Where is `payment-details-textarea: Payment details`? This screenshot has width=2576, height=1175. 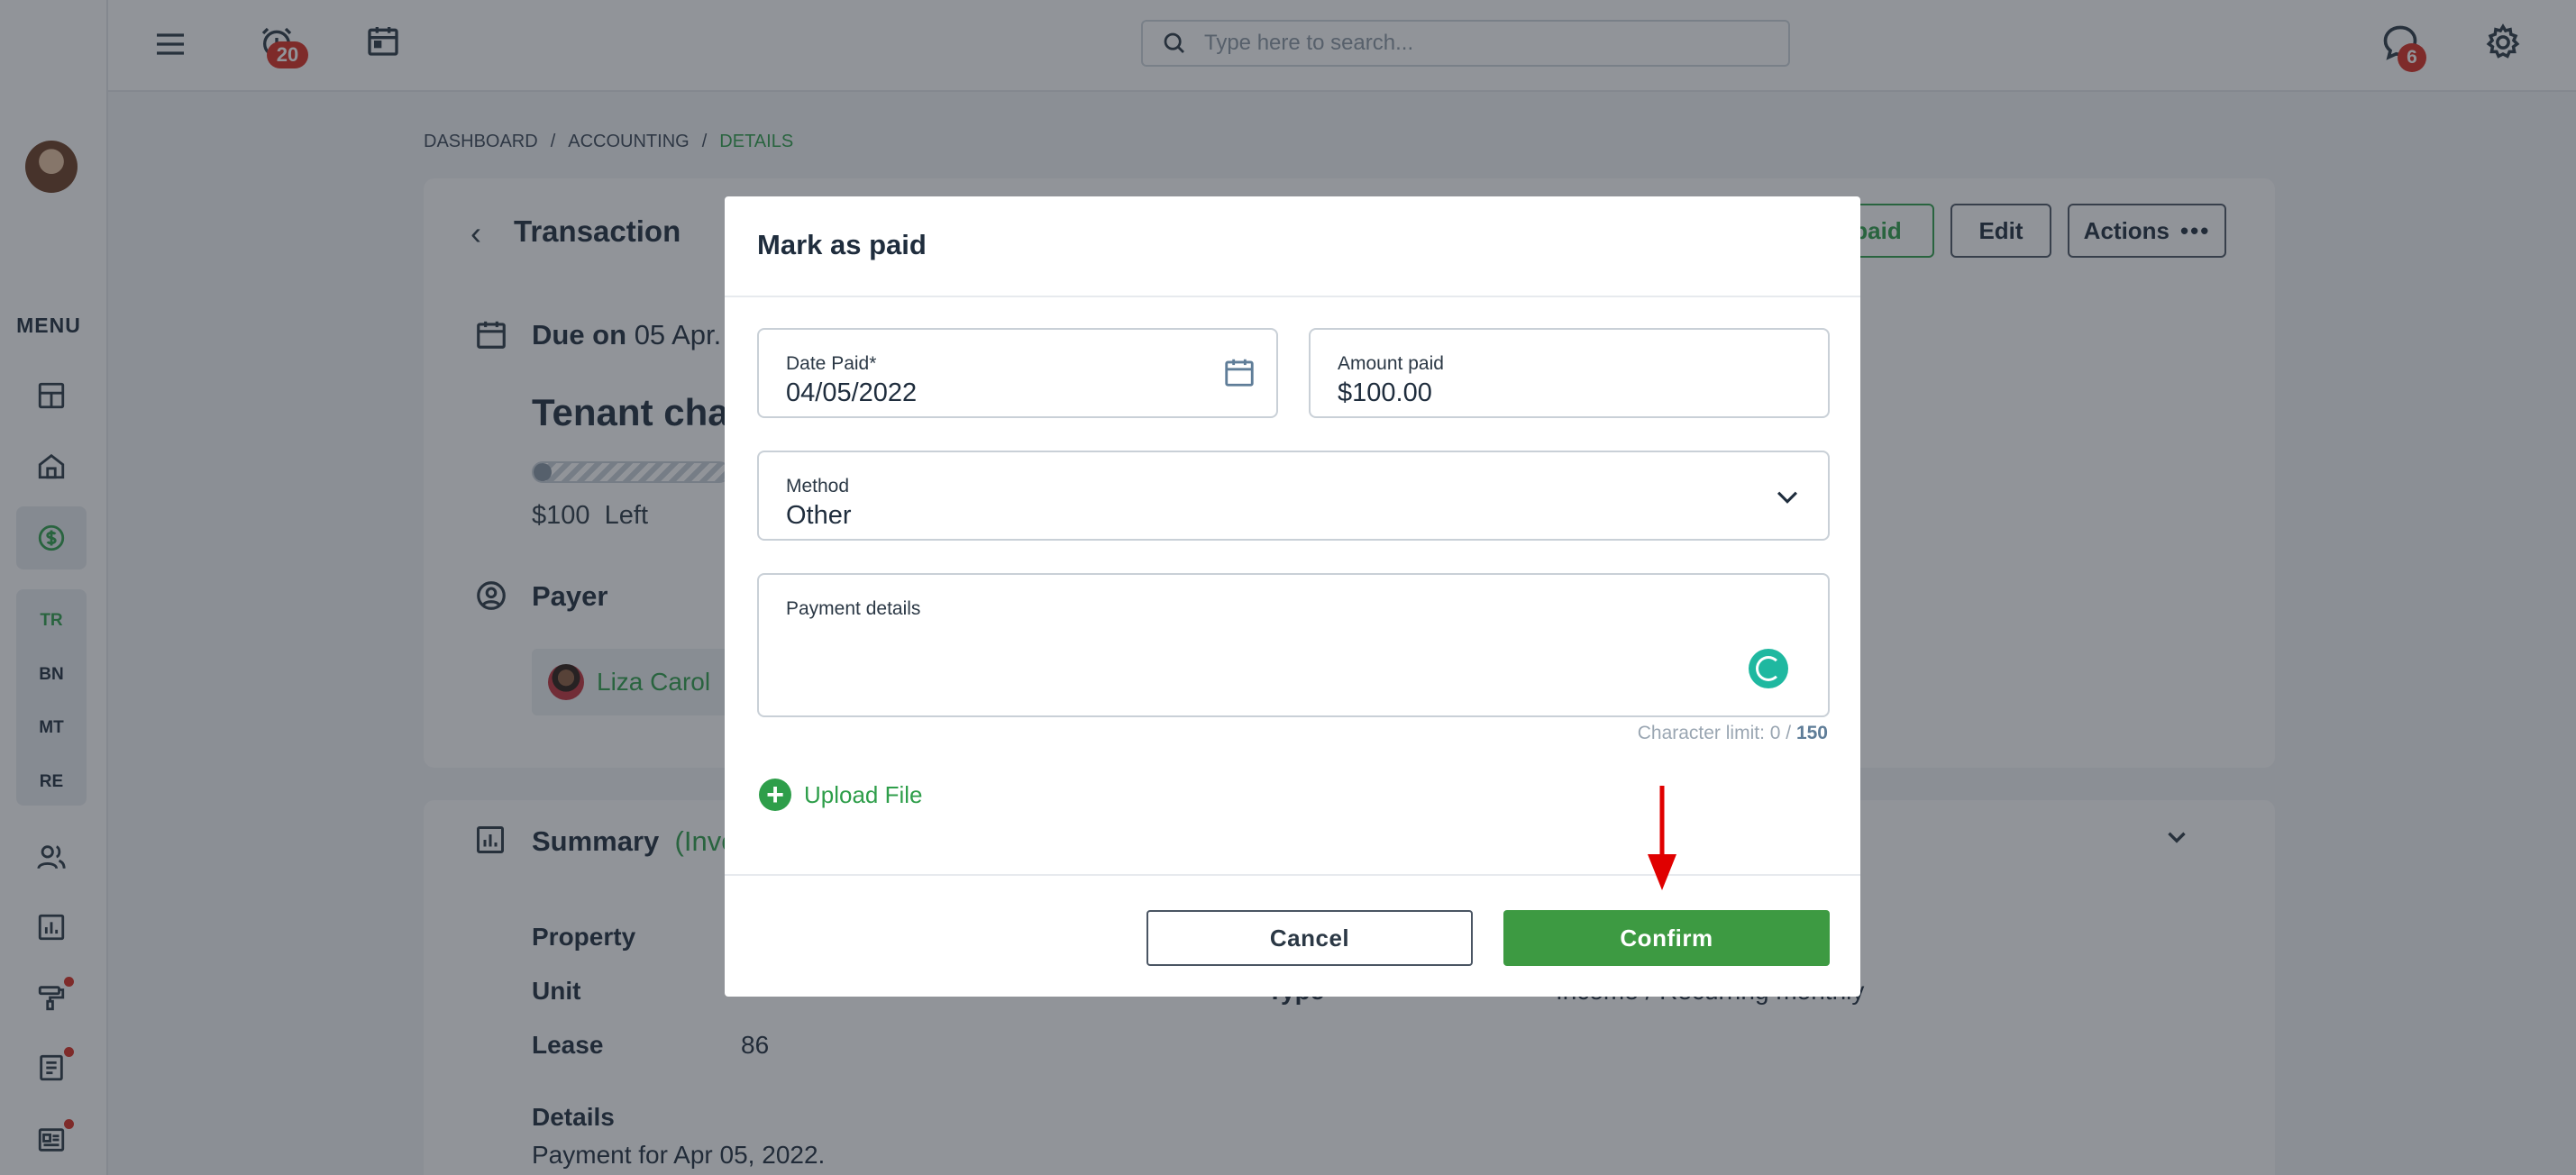 payment-details-textarea: Payment details is located at coordinates (1293, 645).